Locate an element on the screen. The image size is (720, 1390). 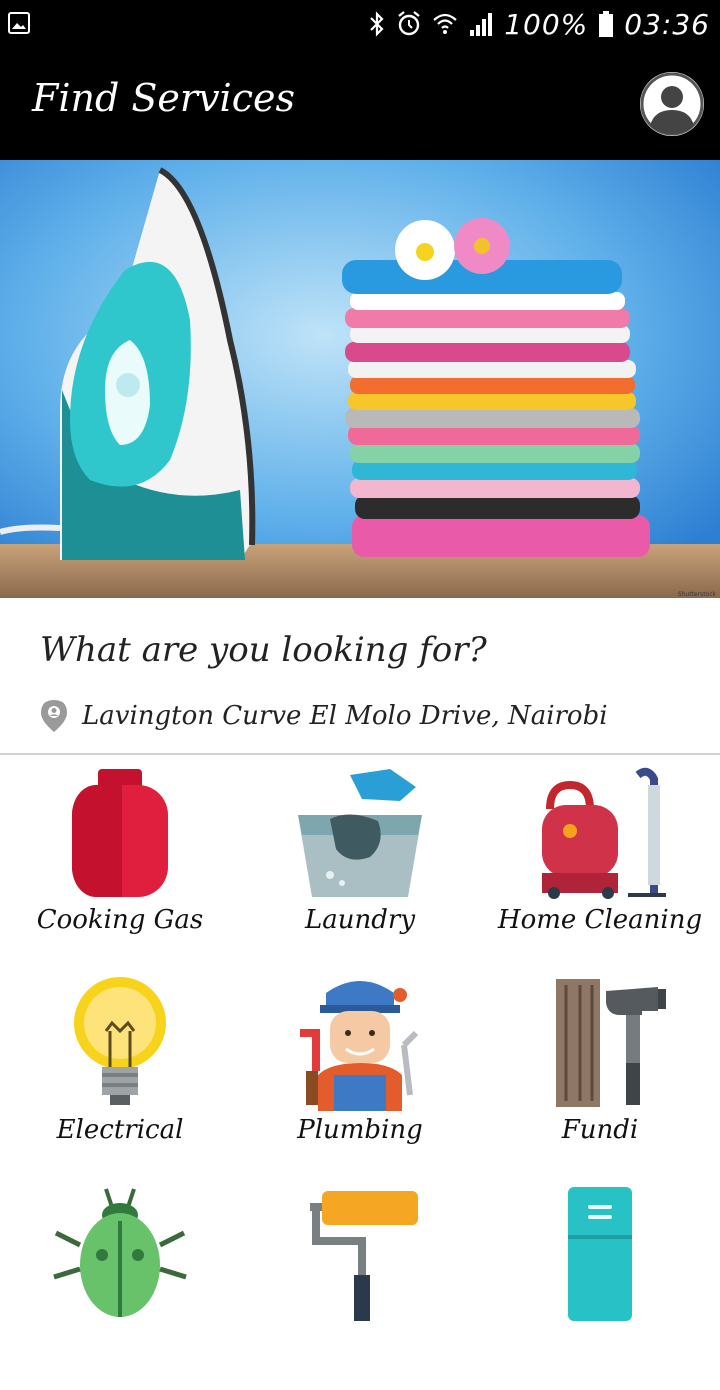
service-electrical: Electrical is located at coordinates (120, 1077).